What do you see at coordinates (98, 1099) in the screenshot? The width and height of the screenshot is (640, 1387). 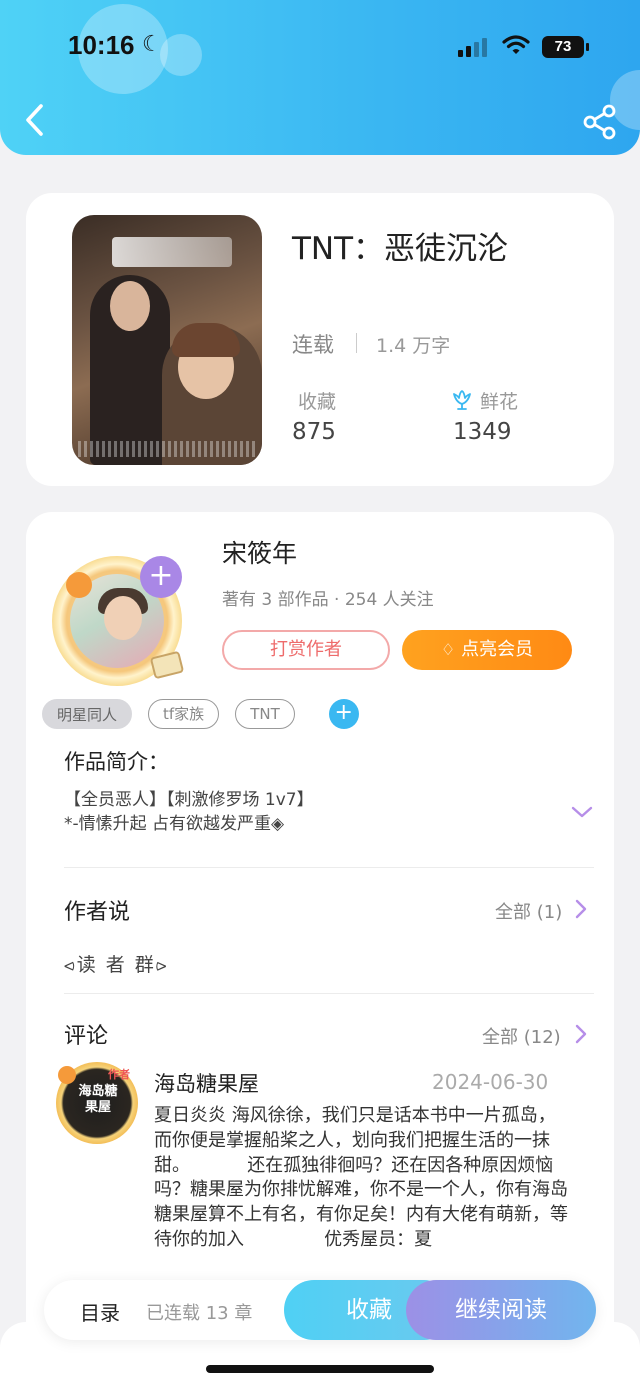 I see `avatar-logo-text: 海岛糖果屋` at bounding box center [98, 1099].